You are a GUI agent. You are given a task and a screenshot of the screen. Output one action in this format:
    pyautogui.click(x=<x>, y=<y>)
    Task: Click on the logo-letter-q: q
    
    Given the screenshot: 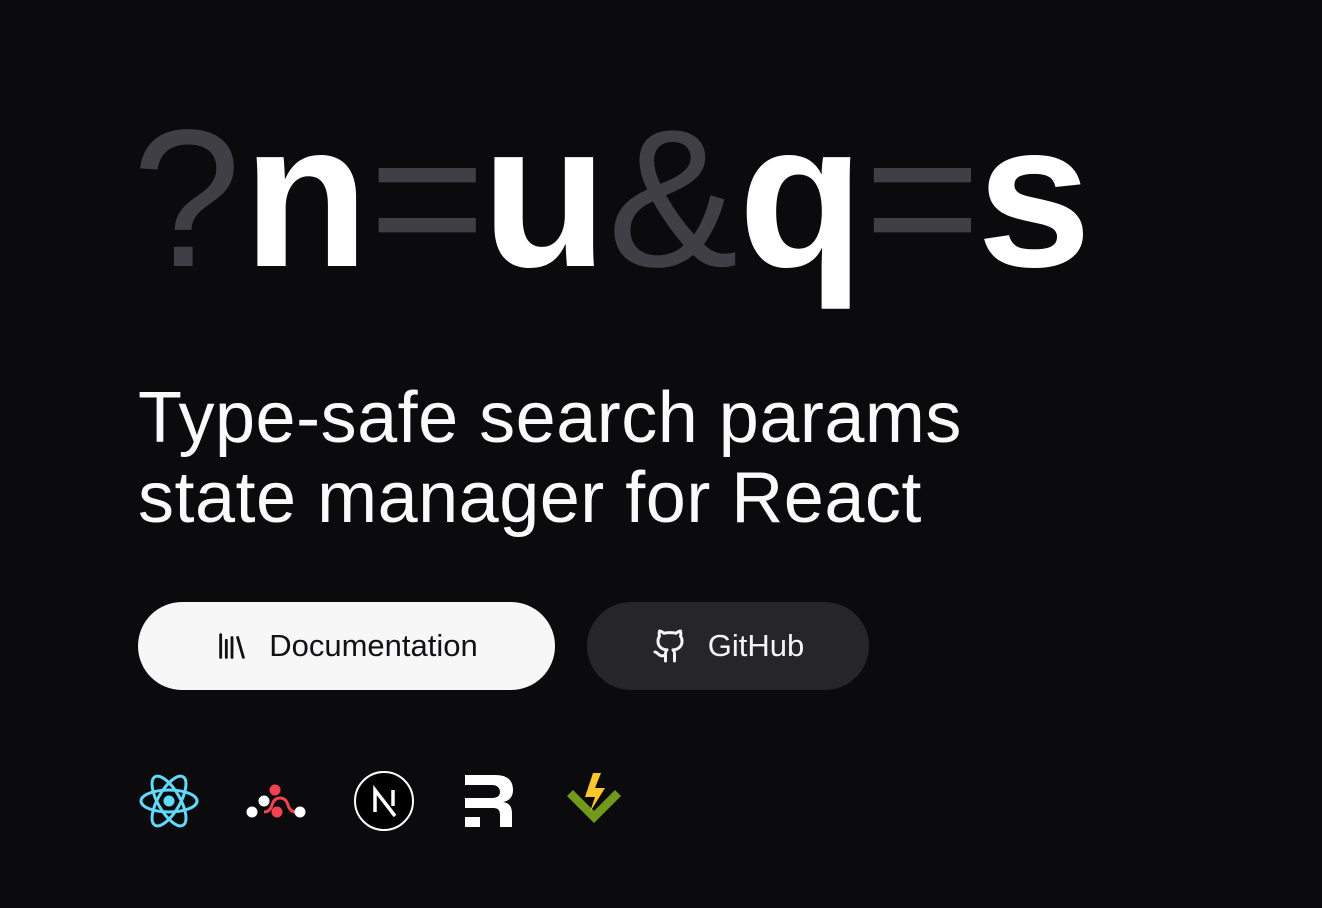 What is the action you would take?
    pyautogui.click(x=801, y=195)
    